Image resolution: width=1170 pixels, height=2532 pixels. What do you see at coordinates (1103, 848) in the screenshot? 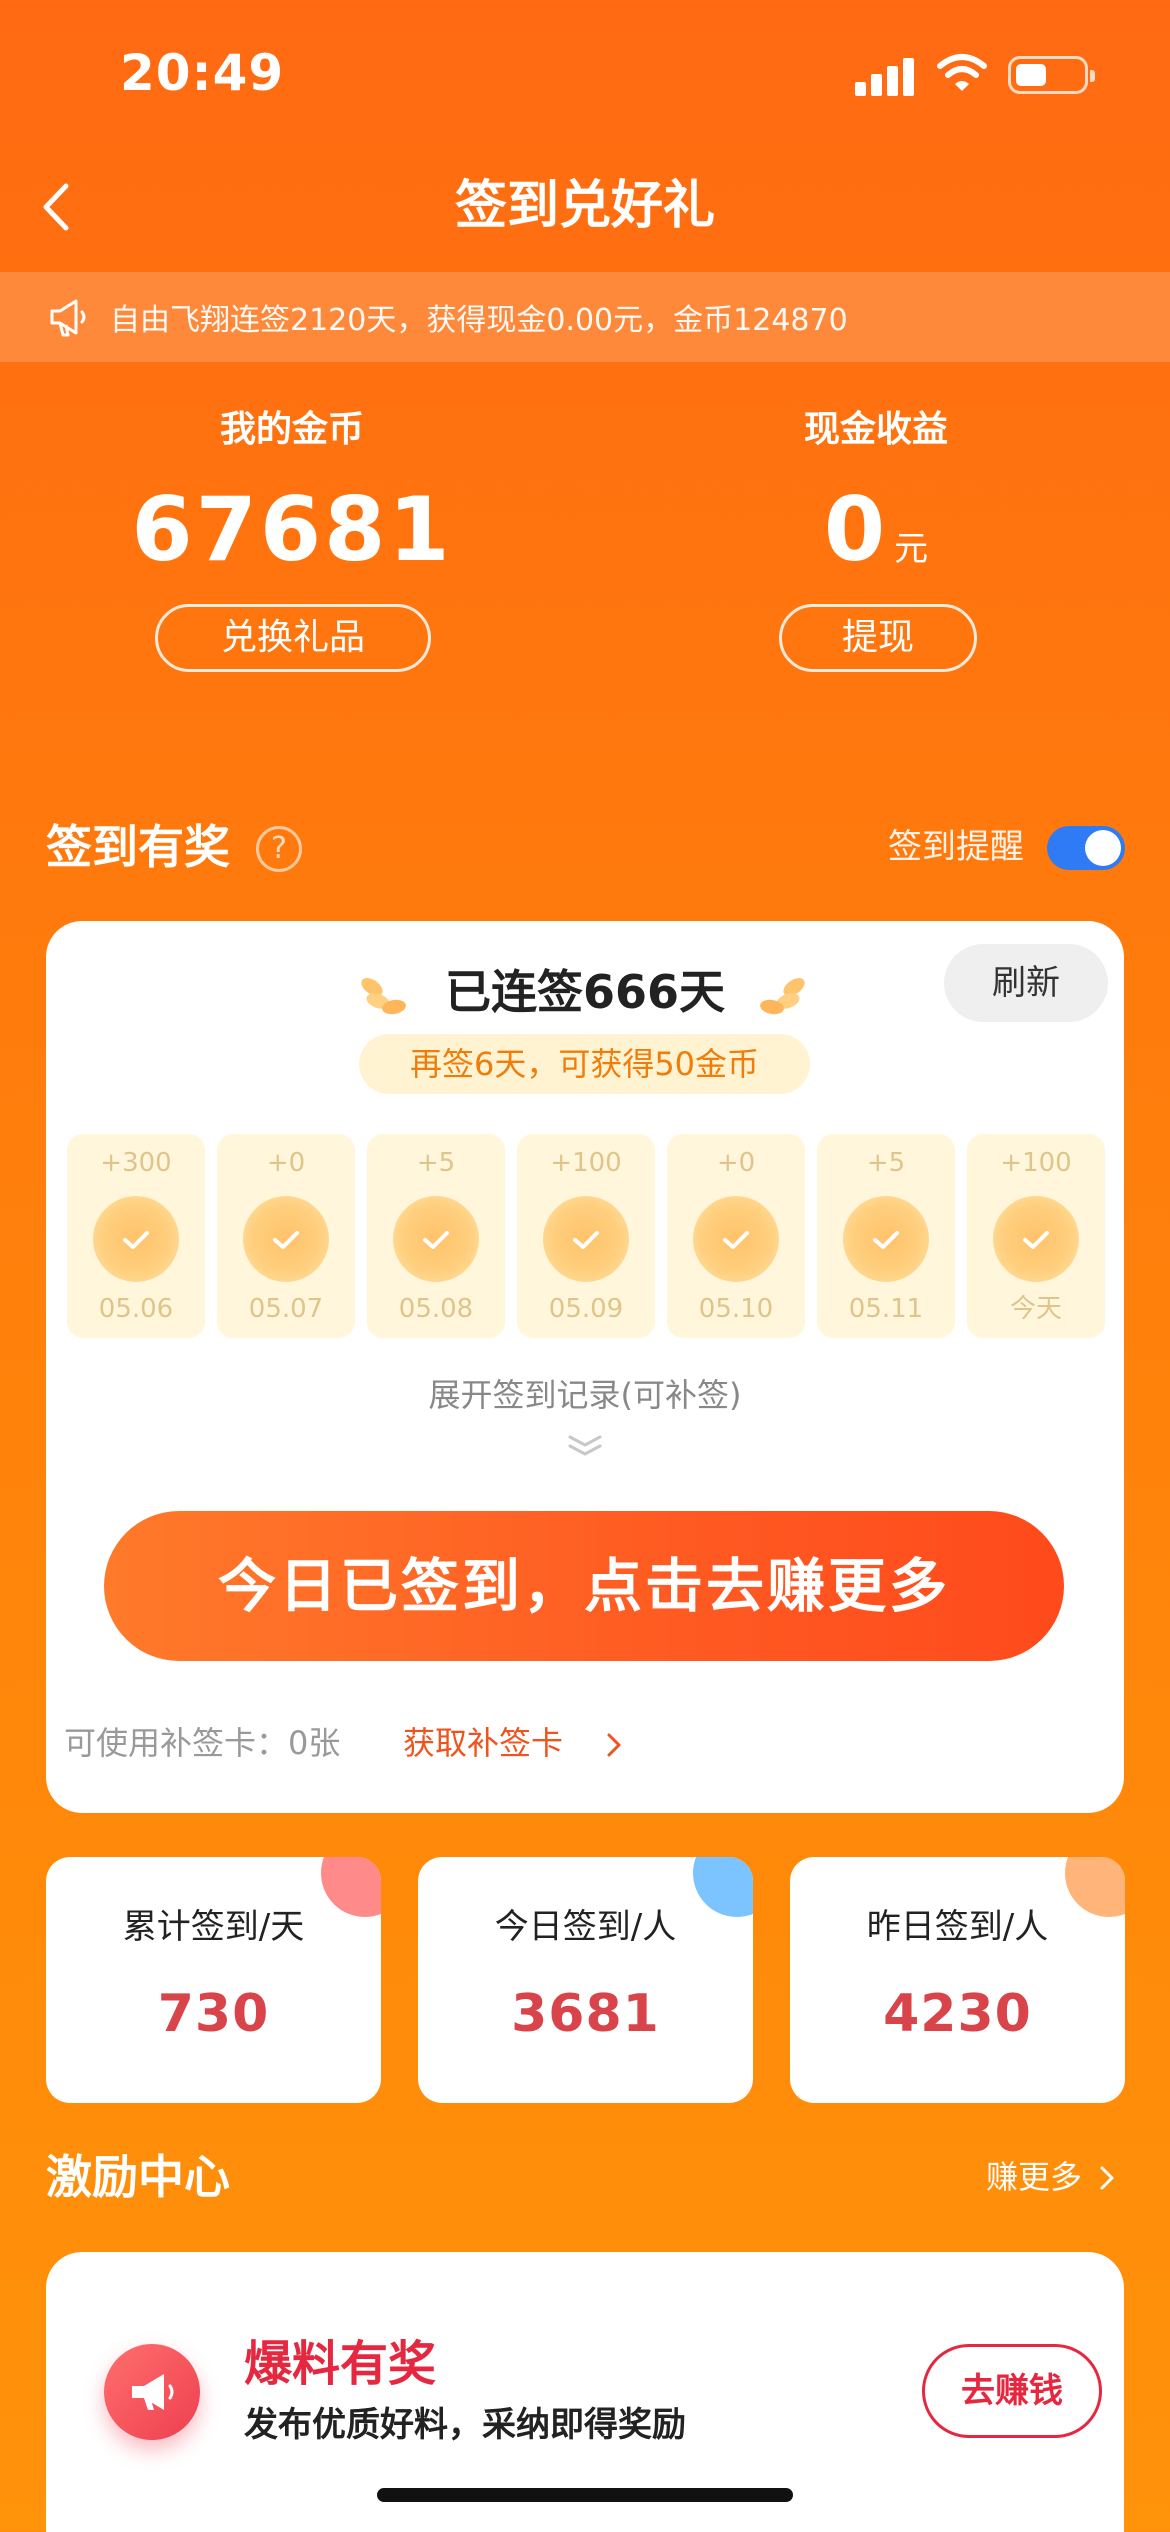
I see `toggle-knob` at bounding box center [1103, 848].